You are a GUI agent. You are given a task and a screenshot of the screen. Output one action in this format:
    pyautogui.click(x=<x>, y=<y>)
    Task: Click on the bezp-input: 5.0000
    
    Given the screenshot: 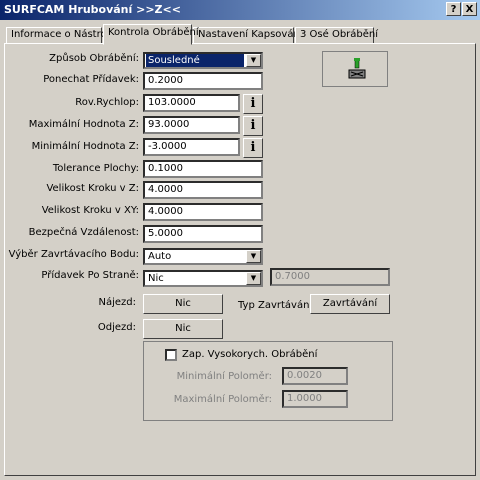 What is the action you would take?
    pyautogui.click(x=203, y=234)
    